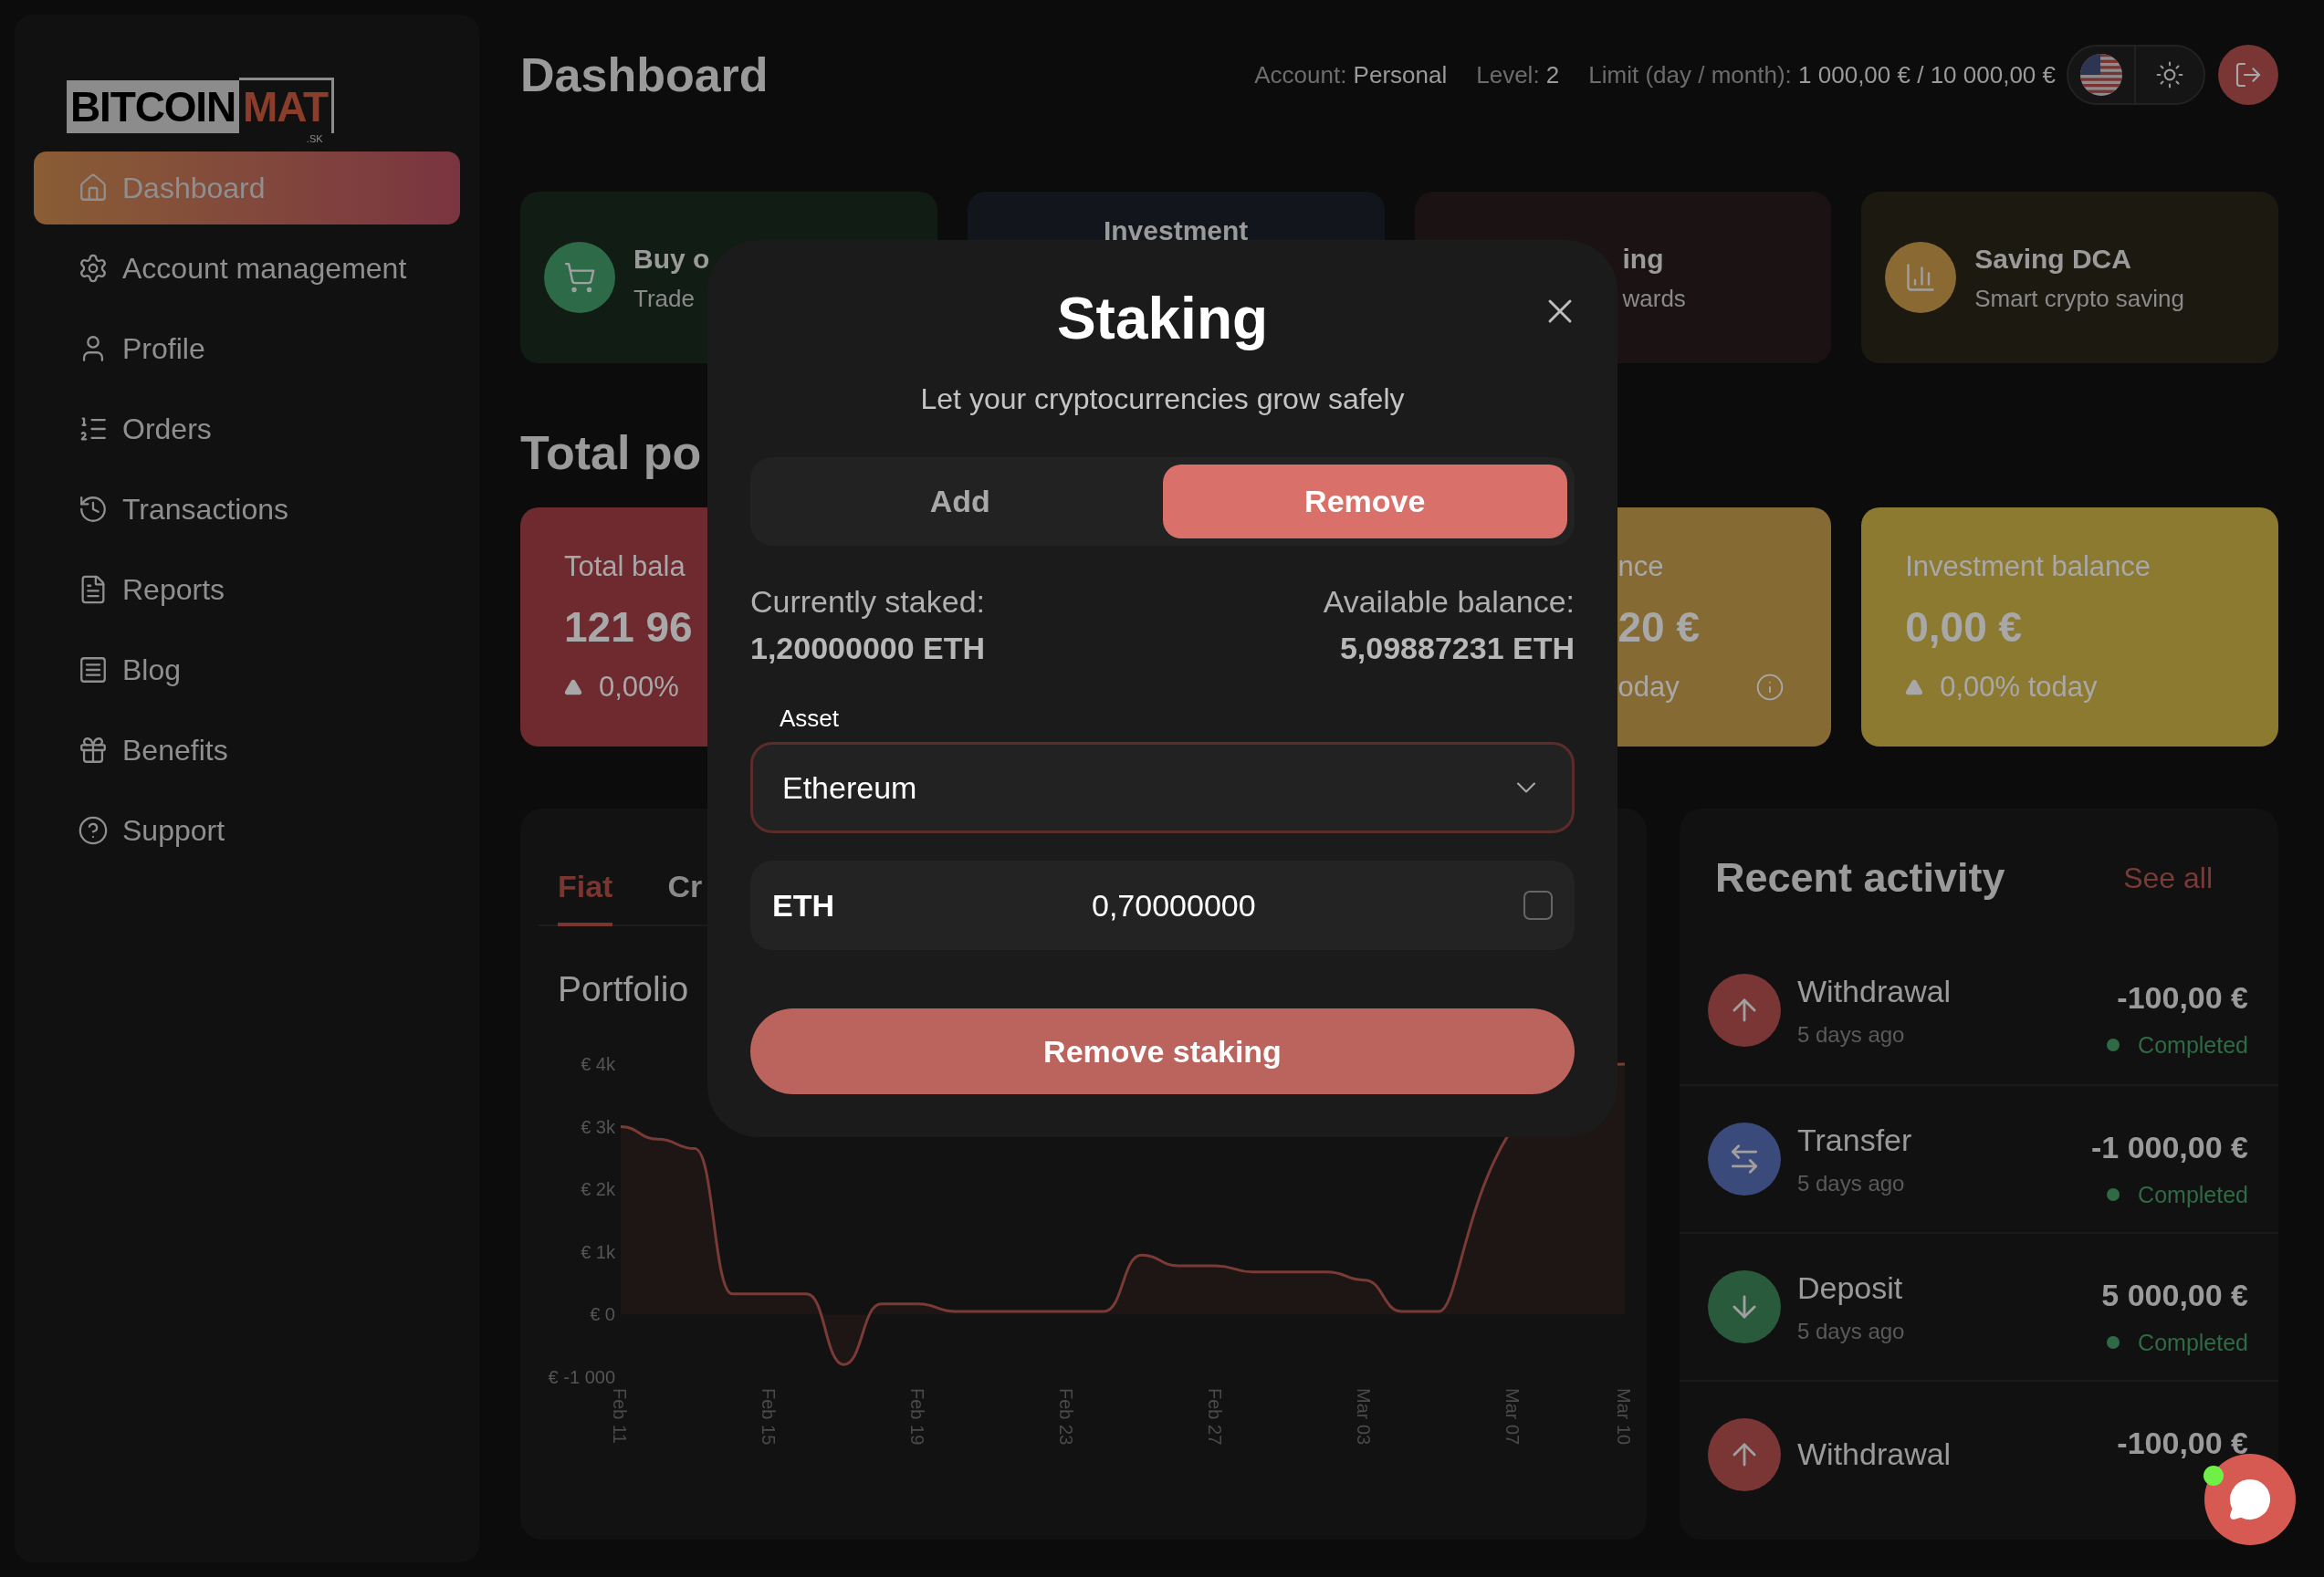  I want to click on info-icon, so click(1769, 687).